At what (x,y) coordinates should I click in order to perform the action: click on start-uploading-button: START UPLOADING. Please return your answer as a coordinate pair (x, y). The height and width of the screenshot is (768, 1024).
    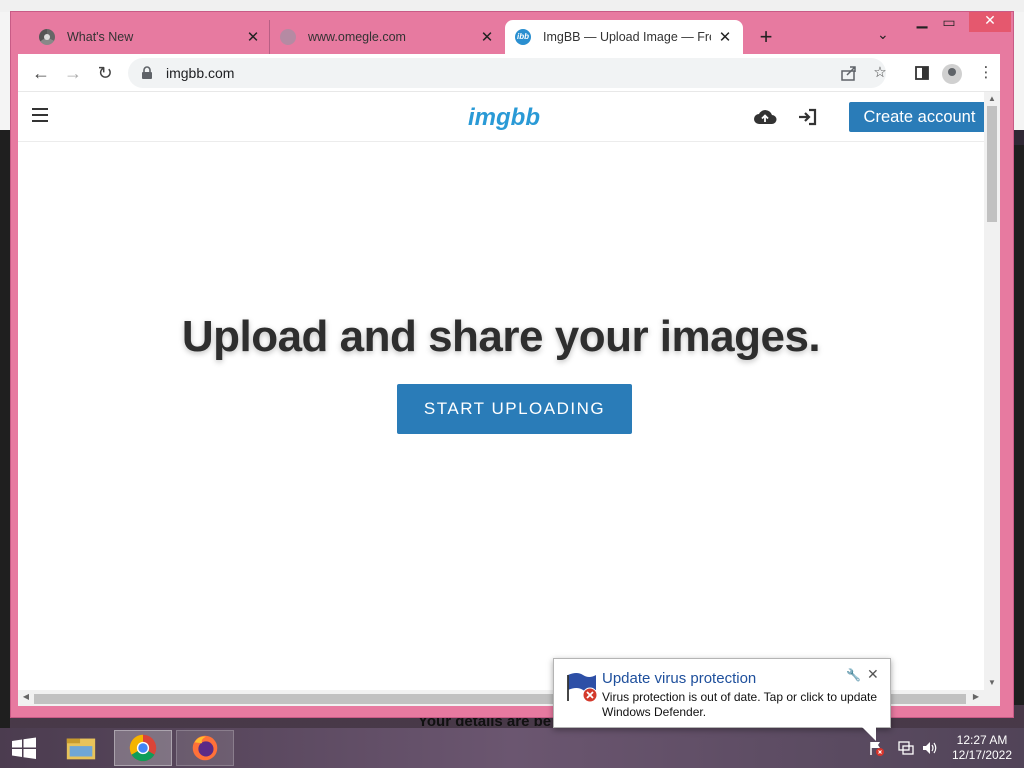
    Looking at the image, I should click on (514, 409).